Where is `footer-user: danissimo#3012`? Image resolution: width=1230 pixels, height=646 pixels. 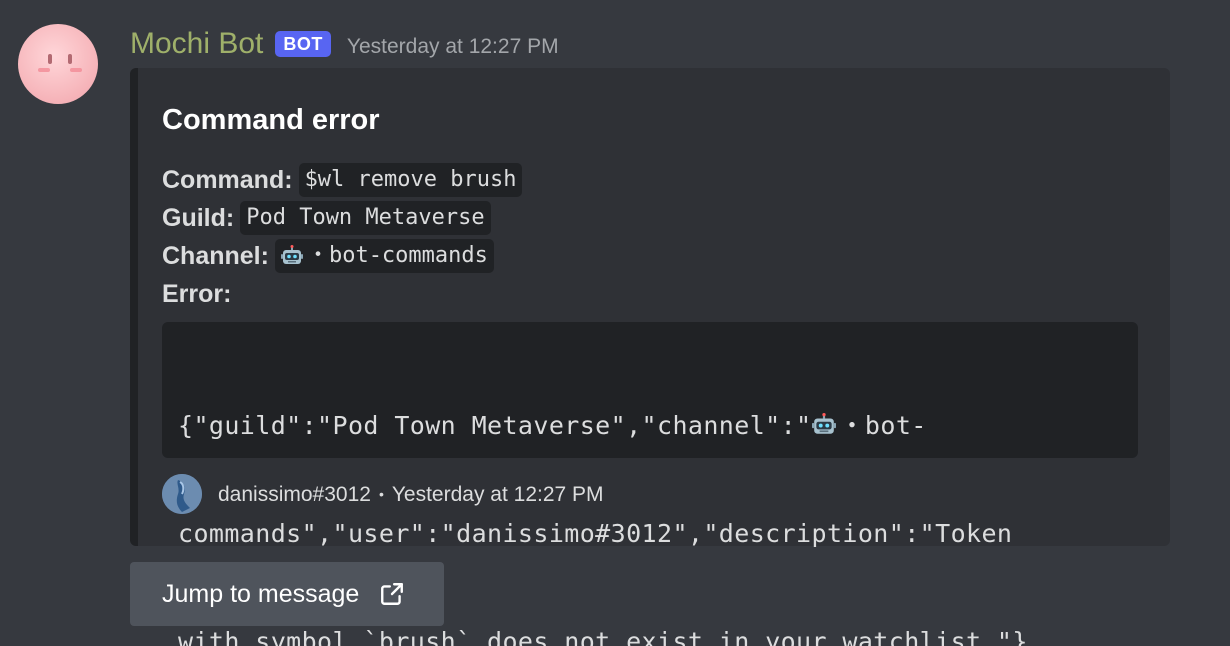 footer-user: danissimo#3012 is located at coordinates (294, 494).